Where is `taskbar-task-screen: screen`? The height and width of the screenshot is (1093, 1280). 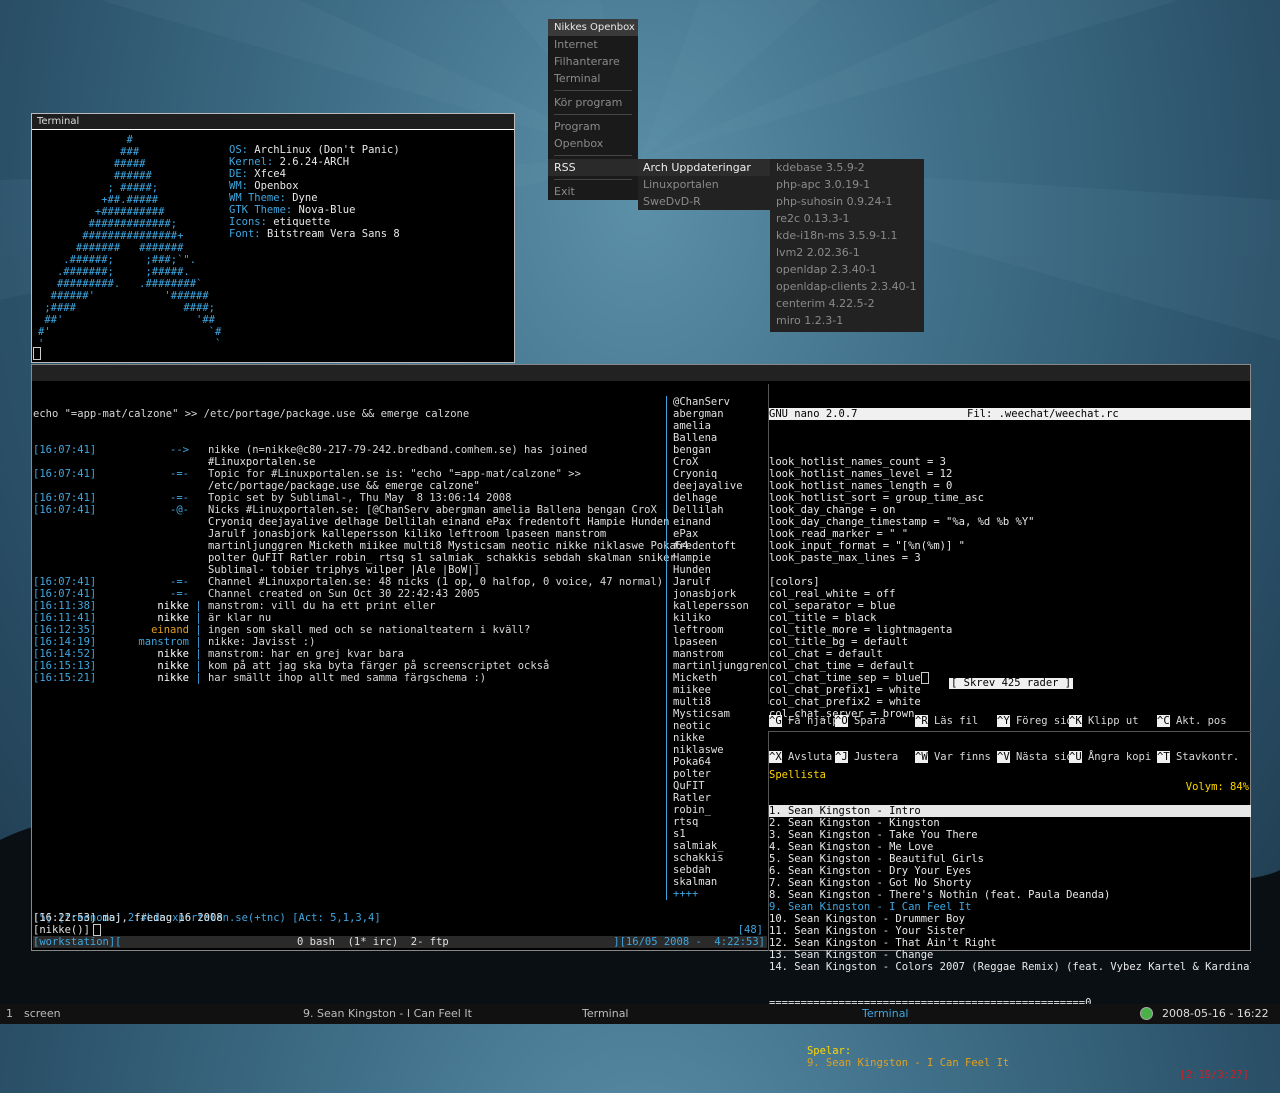 taskbar-task-screen: screen is located at coordinates (42, 1014).